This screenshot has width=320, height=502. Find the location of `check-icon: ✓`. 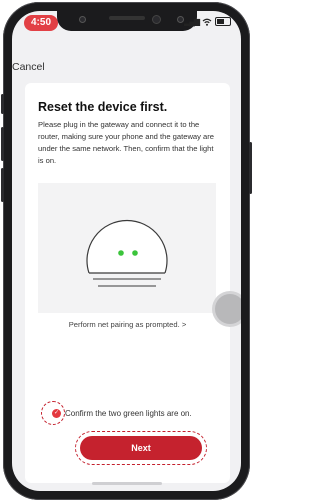

check-icon: ✓ is located at coordinates (56, 413).